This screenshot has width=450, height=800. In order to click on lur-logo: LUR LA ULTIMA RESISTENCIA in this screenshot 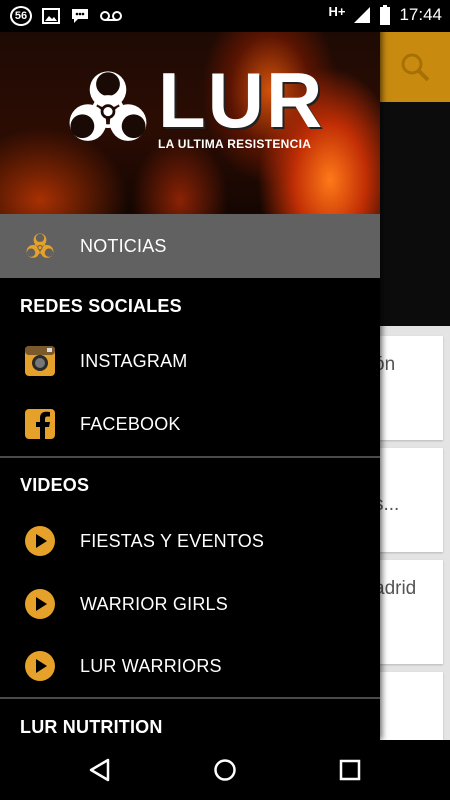, I will do `click(193, 103)`.